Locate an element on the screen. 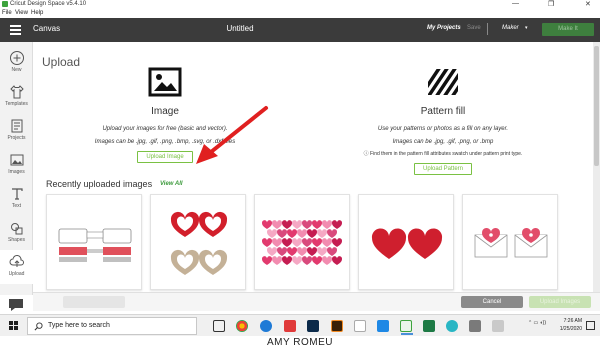 Image resolution: width=600 pixels, height=350 pixels. app-gray-icon is located at coordinates (498, 326).